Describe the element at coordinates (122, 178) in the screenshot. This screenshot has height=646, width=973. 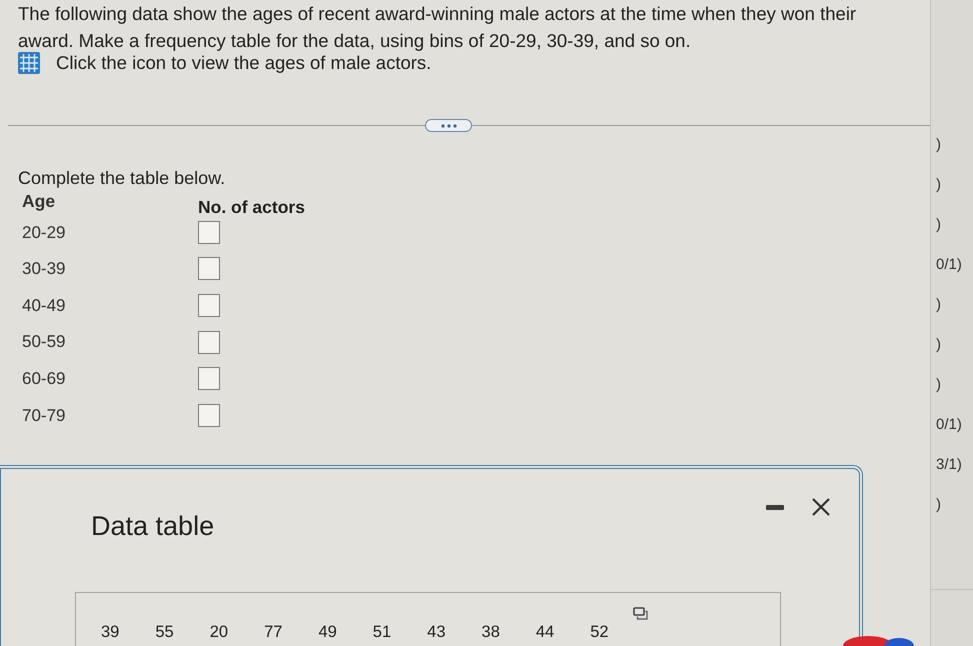
I see `instruction-text: Complete the table below.` at that location.